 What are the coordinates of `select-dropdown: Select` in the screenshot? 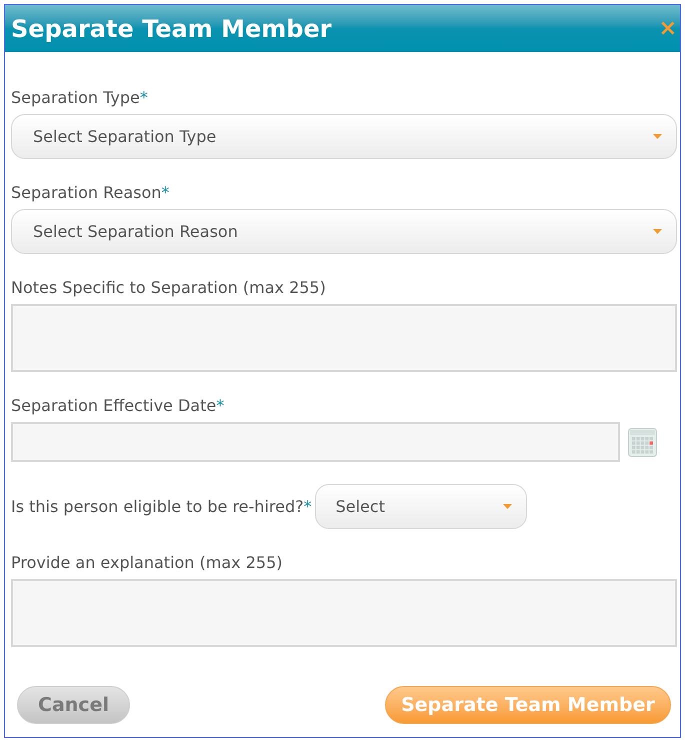 It's located at (420, 506).